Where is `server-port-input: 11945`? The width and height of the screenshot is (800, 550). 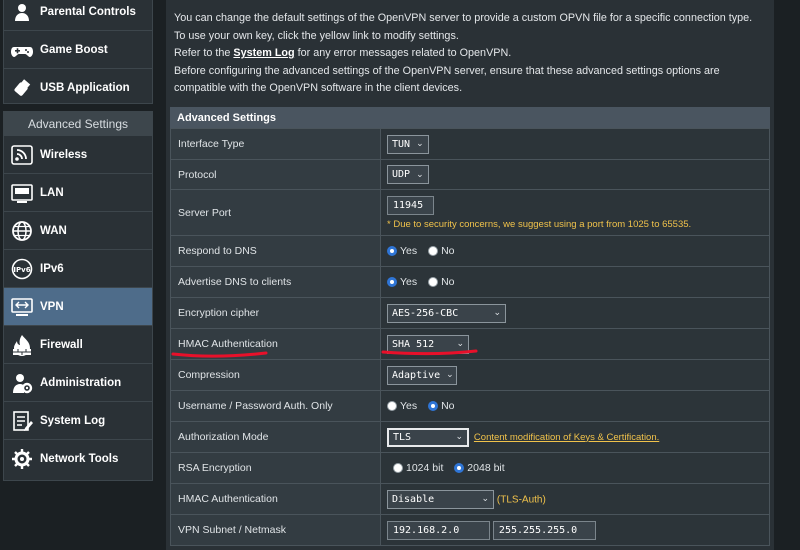
server-port-input: 11945 is located at coordinates (410, 205).